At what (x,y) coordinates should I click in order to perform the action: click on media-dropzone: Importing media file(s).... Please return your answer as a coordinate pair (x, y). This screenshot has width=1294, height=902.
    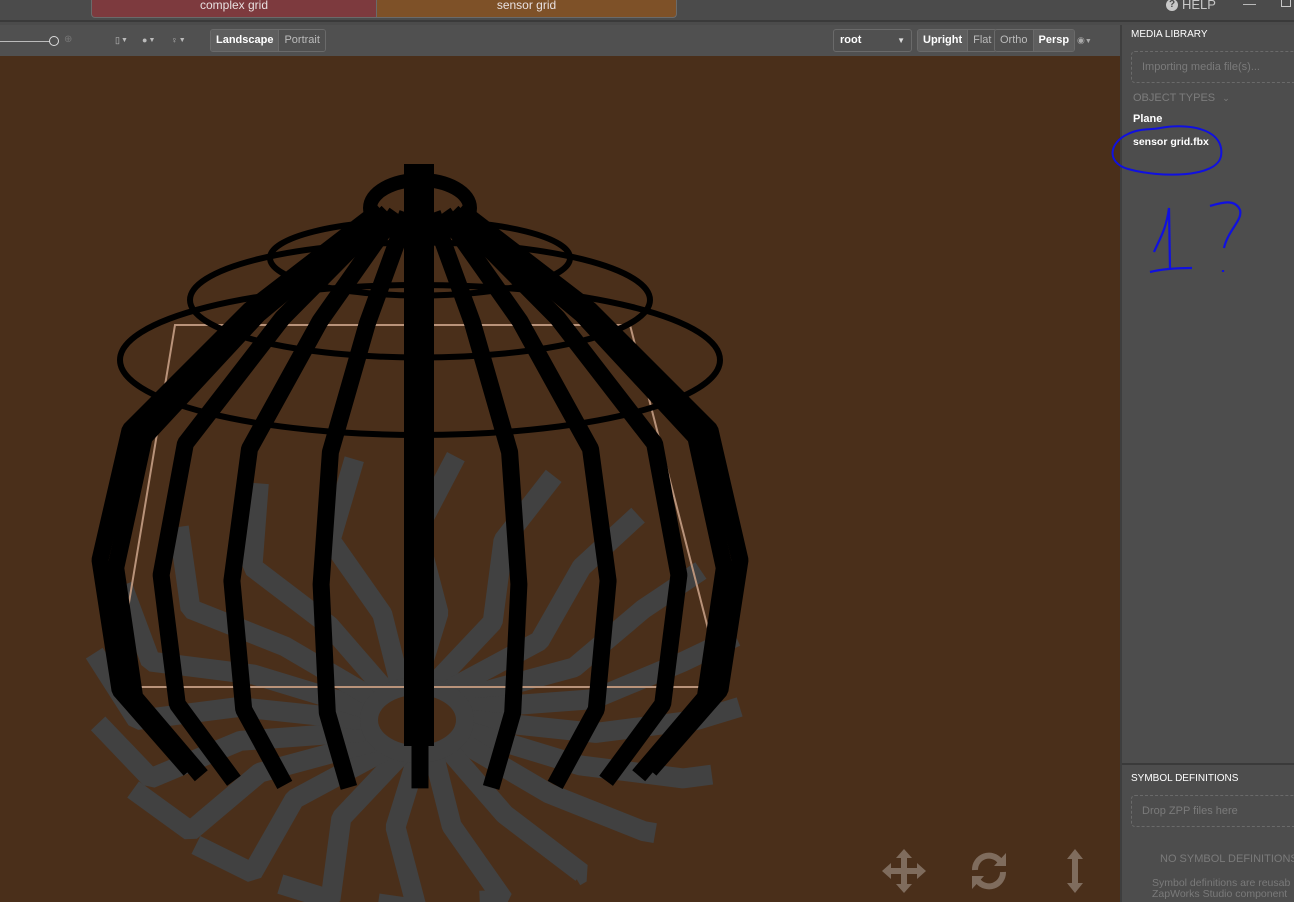
    Looking at the image, I should click on (1212, 67).